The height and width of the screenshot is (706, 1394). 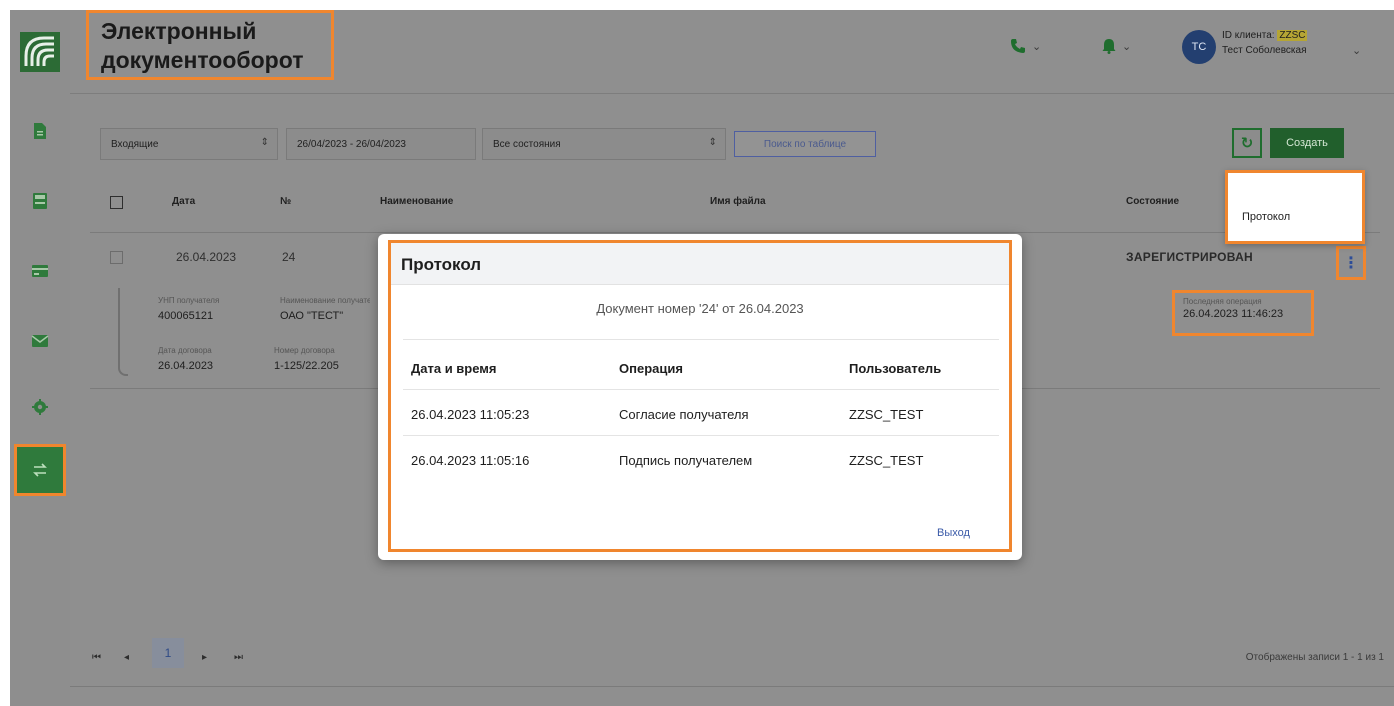 I want to click on client-info: ID клиента: ZZSC Тест Соболевская, so click(x=1265, y=43).